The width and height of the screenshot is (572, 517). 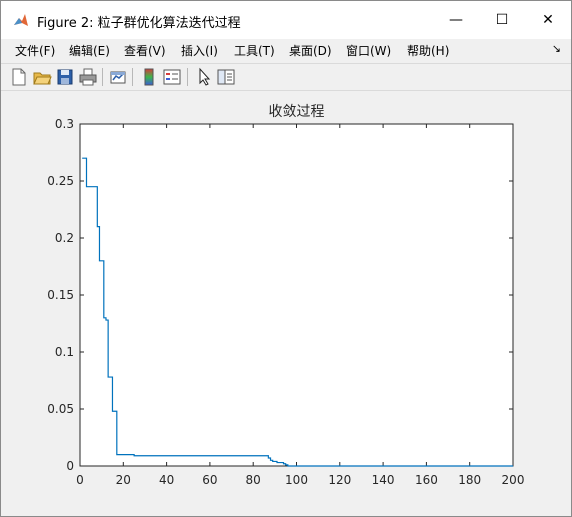 What do you see at coordinates (35, 50) in the screenshot?
I see `menu-file: 文件(F)` at bounding box center [35, 50].